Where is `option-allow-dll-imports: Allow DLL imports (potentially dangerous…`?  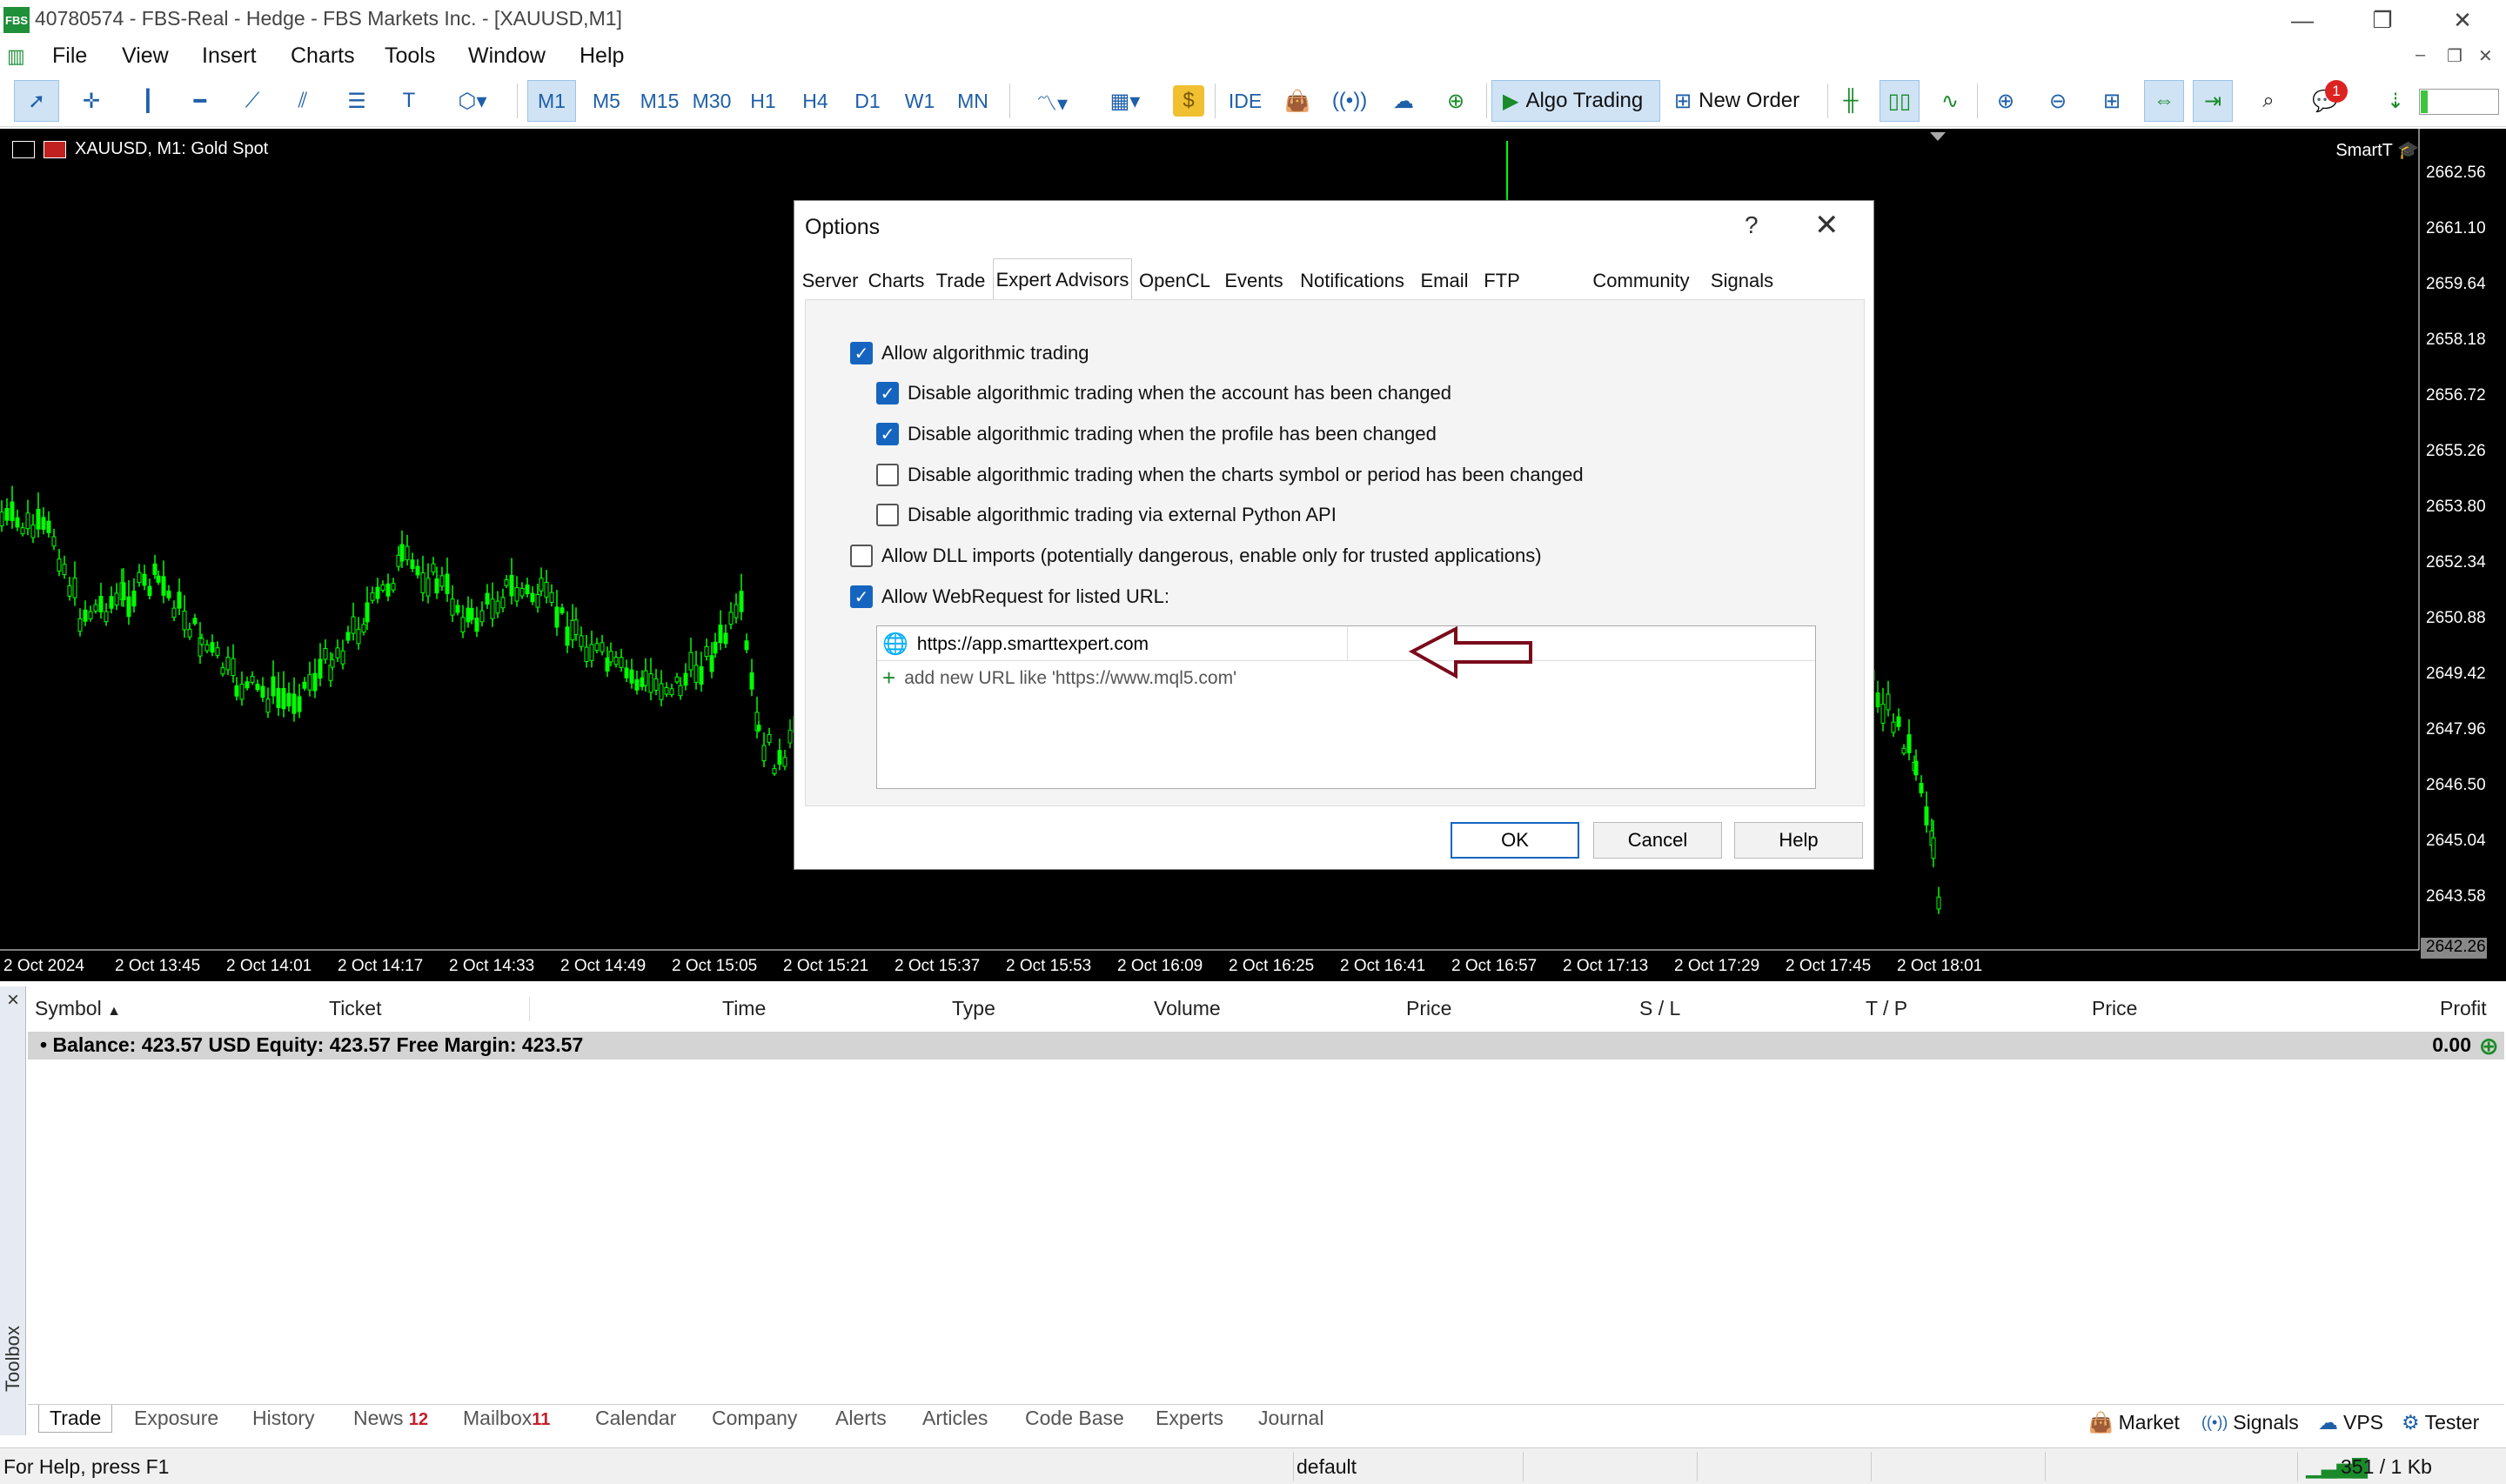 option-allow-dll-imports: Allow DLL imports (potentially dangerous… is located at coordinates (1196, 556).